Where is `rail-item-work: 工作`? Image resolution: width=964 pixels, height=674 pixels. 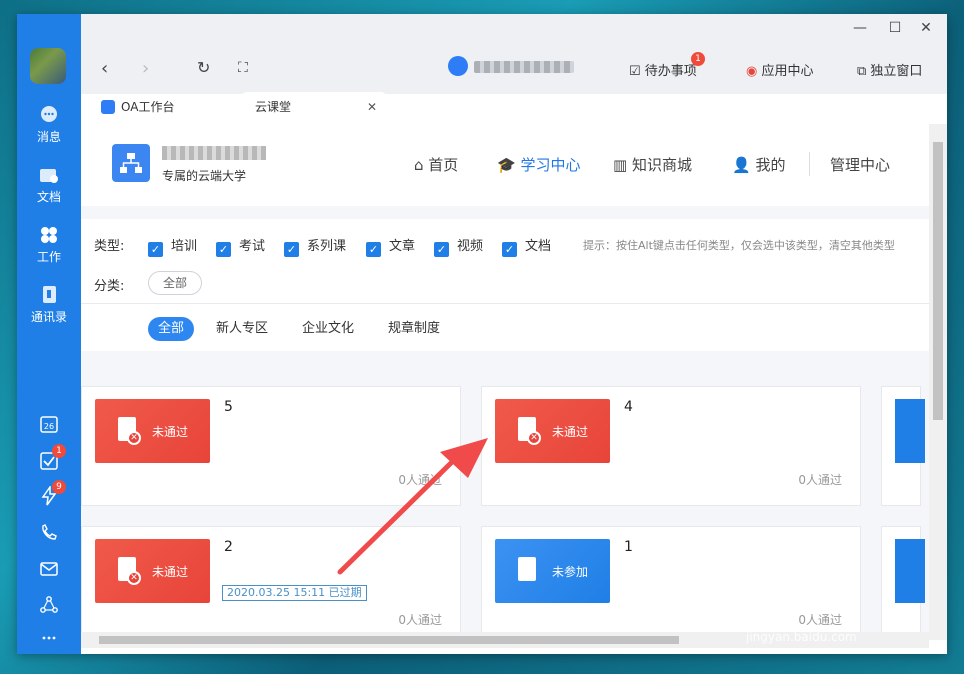
rail-item-work: 工作 is located at coordinates (49, 244).